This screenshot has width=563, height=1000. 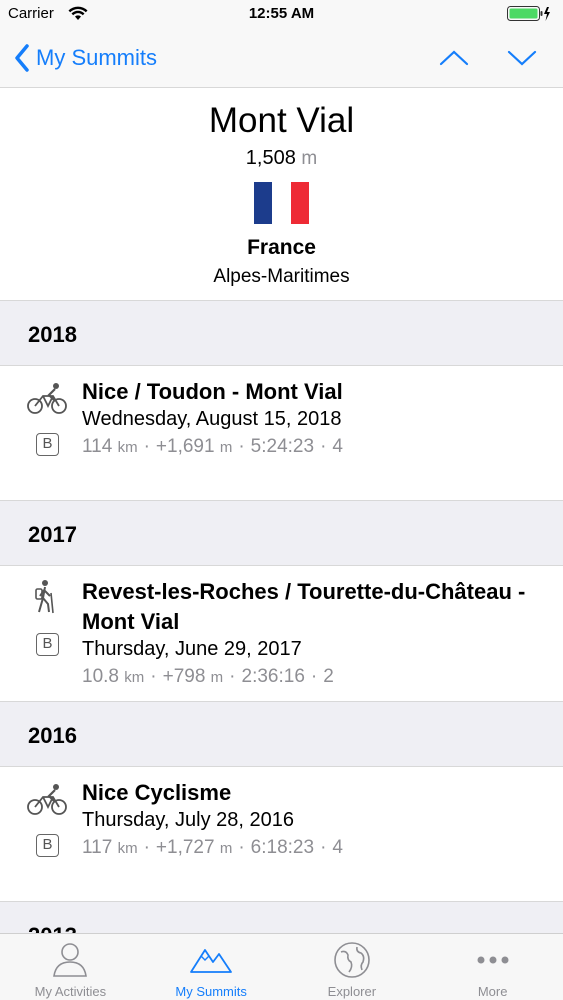 I want to click on activity-stats: 114 km · +1,691 m · 5:24:23 · 4, so click(x=212, y=446).